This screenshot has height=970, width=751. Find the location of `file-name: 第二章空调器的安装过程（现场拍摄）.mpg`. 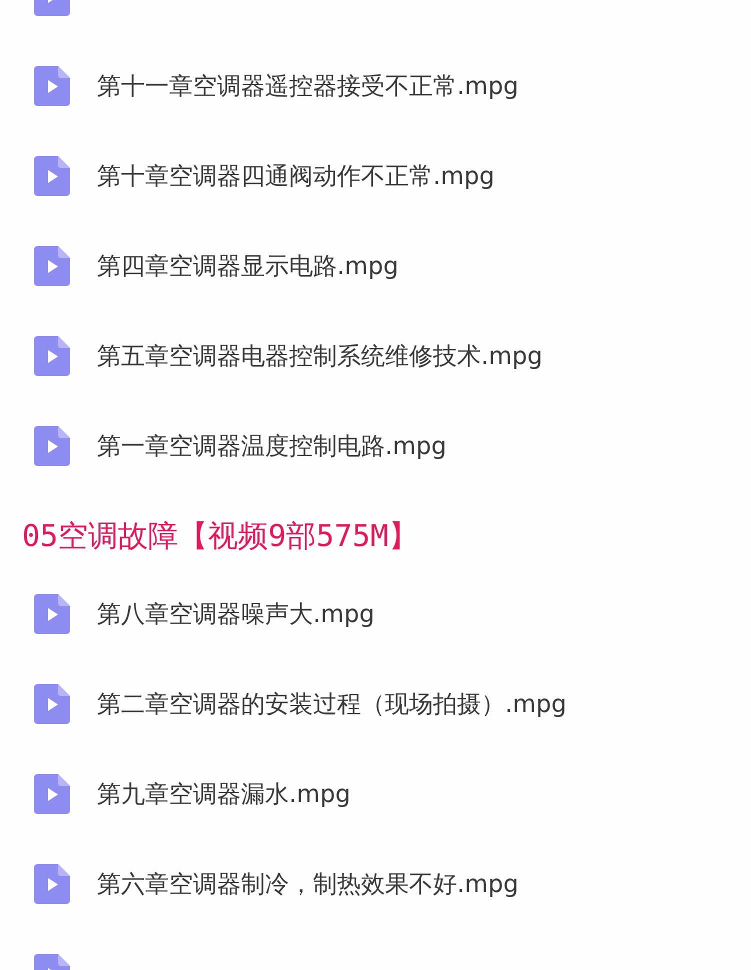

file-name: 第二章空调器的安装过程（现场拍摄）.mpg is located at coordinates (331, 704).